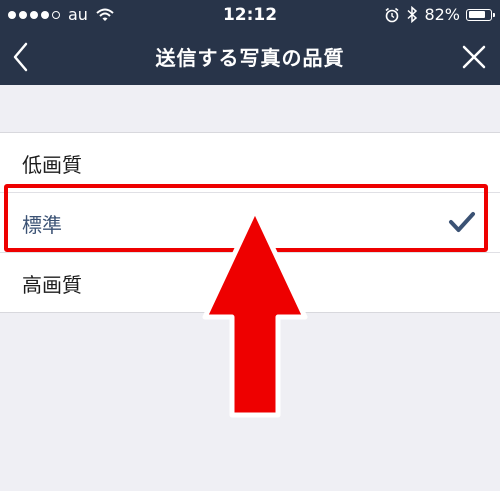 The height and width of the screenshot is (491, 500). I want to click on option-label: 標準, so click(42, 225).